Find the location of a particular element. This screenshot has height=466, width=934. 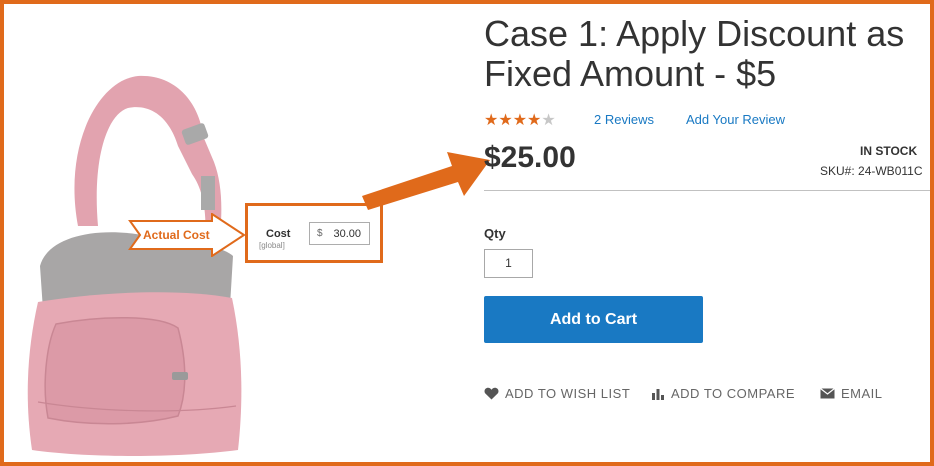

rating-stars: ★★★★★ is located at coordinates (520, 120).